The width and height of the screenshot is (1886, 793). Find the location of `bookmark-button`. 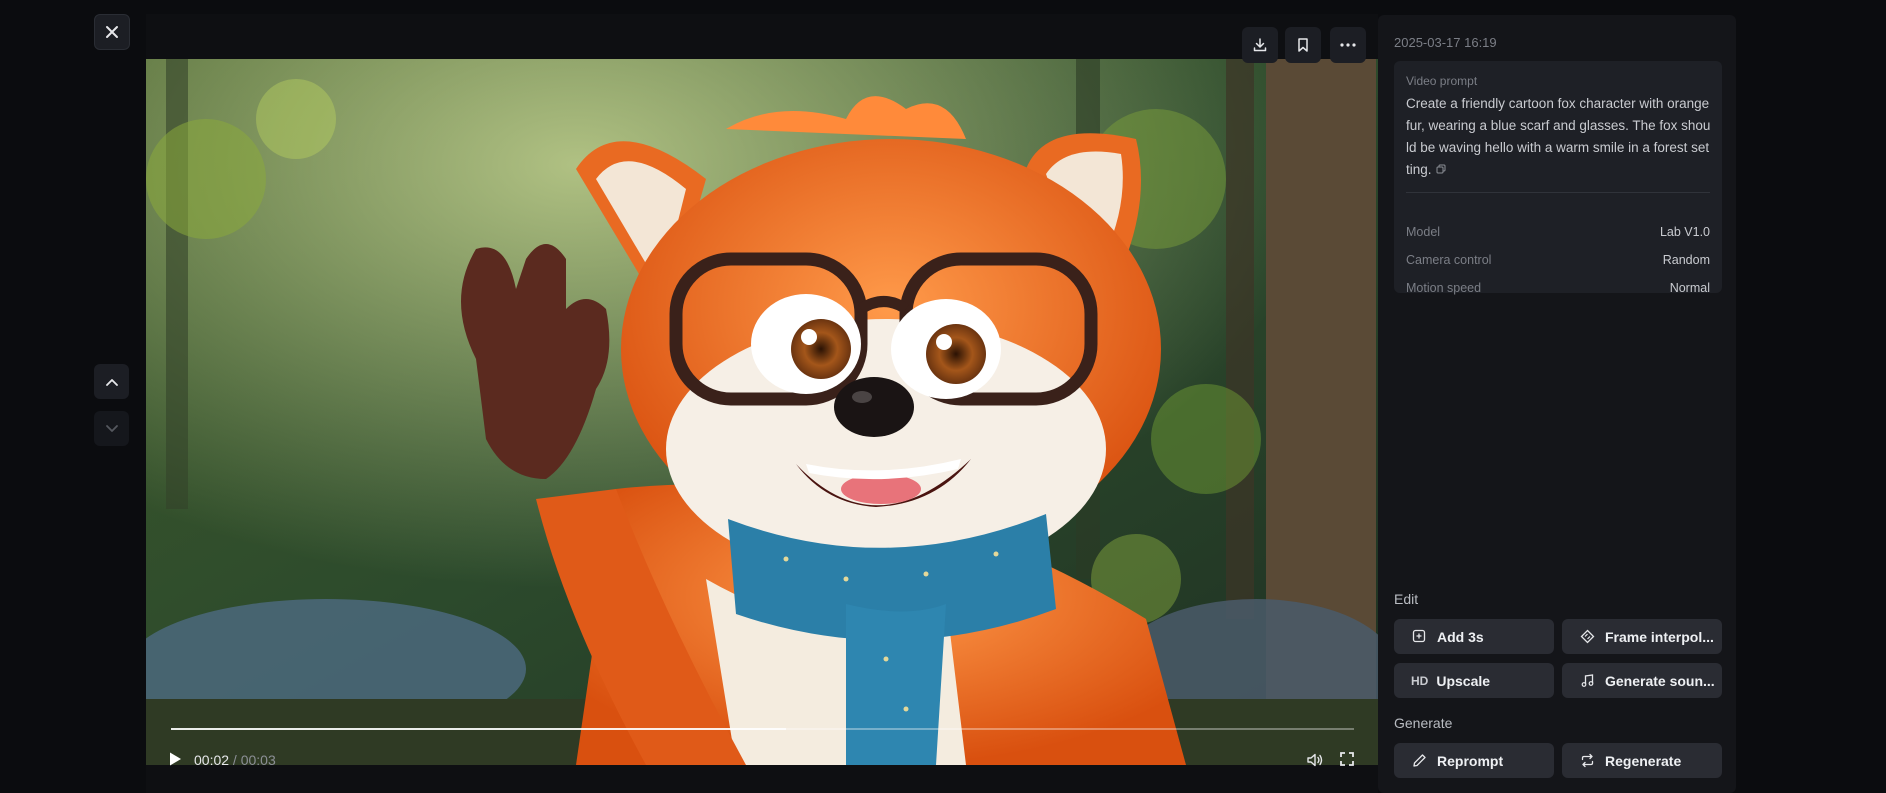

bookmark-button is located at coordinates (1303, 45).